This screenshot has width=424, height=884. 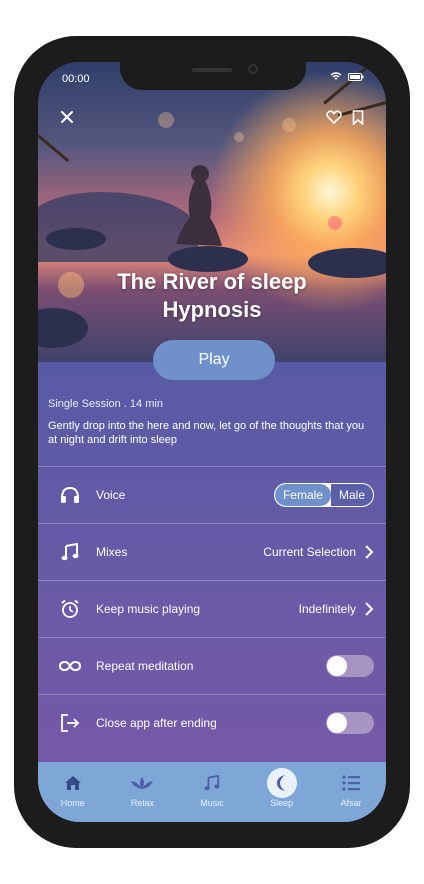 What do you see at coordinates (351, 783) in the screenshot?
I see `list-icon` at bounding box center [351, 783].